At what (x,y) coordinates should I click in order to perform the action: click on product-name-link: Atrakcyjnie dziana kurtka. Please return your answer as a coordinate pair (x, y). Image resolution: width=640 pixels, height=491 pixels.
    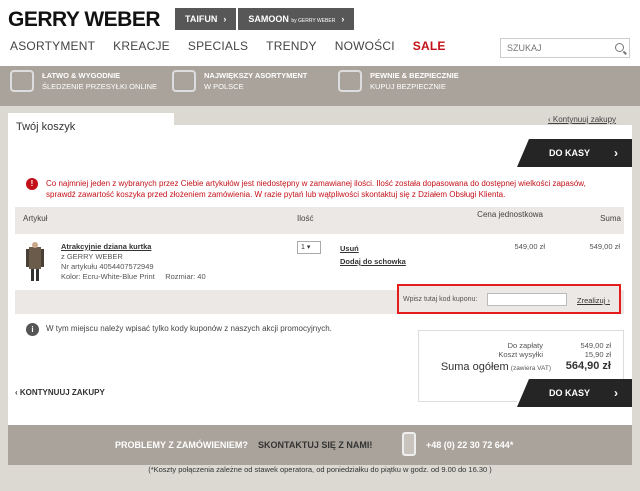
    Looking at the image, I should click on (133, 247).